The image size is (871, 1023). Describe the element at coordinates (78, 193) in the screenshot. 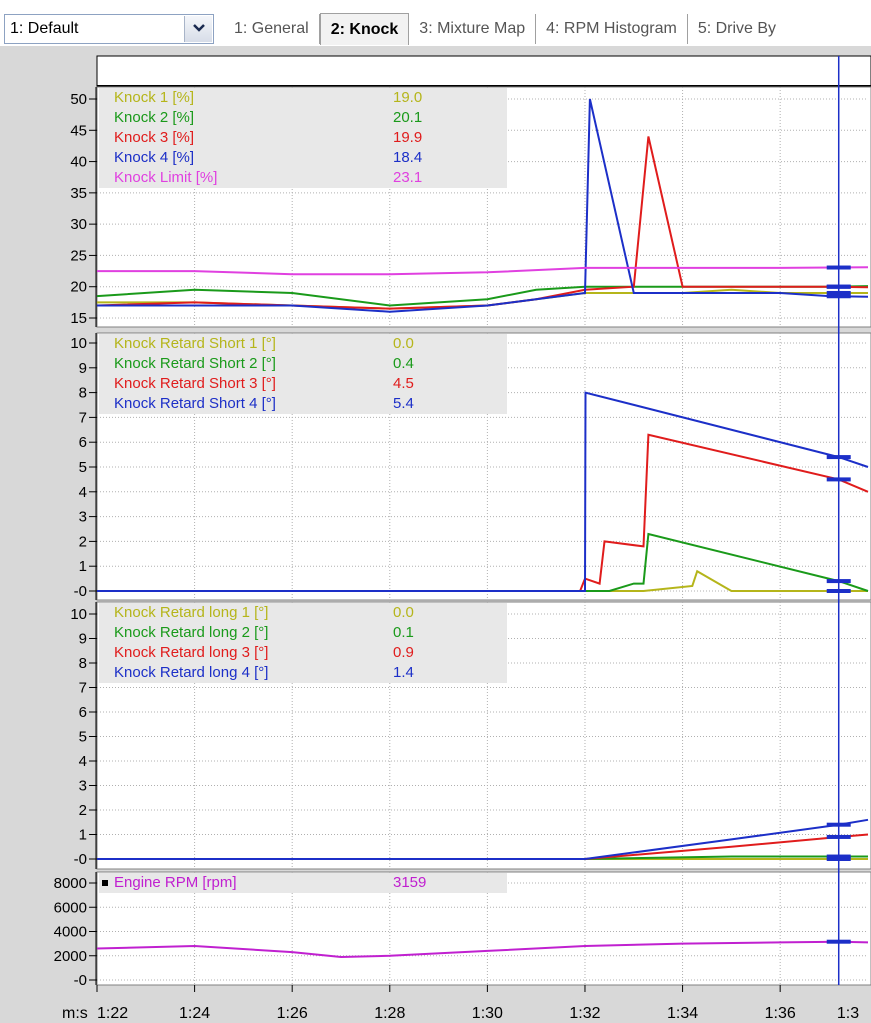

I see `y-tick-label: 35` at that location.